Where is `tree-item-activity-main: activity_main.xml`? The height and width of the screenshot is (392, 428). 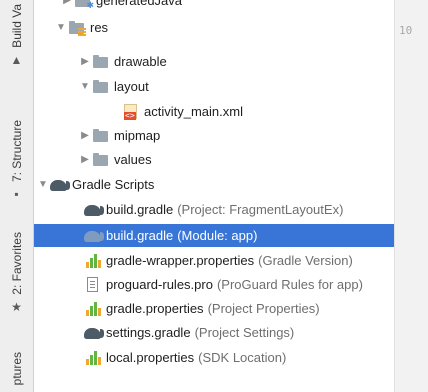
tree-item-activity-main: activity_main.xml is located at coordinates (214, 111).